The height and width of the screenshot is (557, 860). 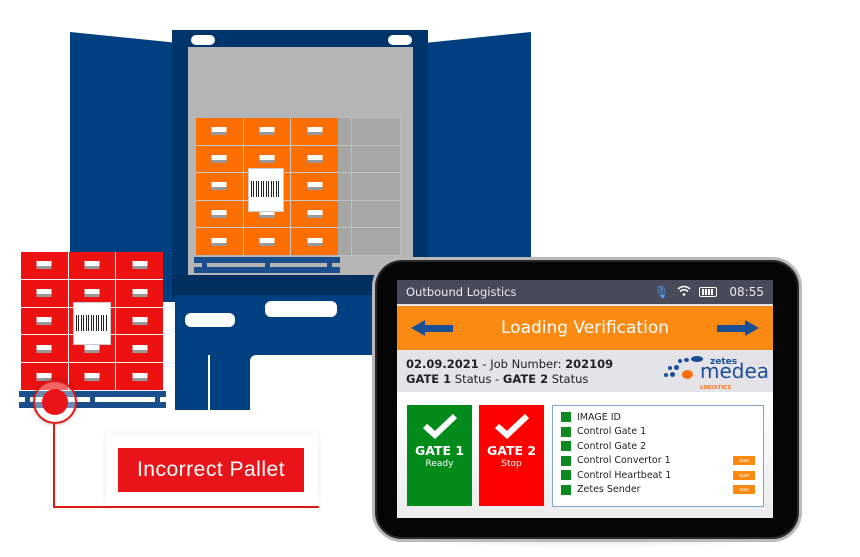 I want to click on zetes-medea-logo: zetes medea LOGISTICS EXECUTION, so click(x=716, y=380).